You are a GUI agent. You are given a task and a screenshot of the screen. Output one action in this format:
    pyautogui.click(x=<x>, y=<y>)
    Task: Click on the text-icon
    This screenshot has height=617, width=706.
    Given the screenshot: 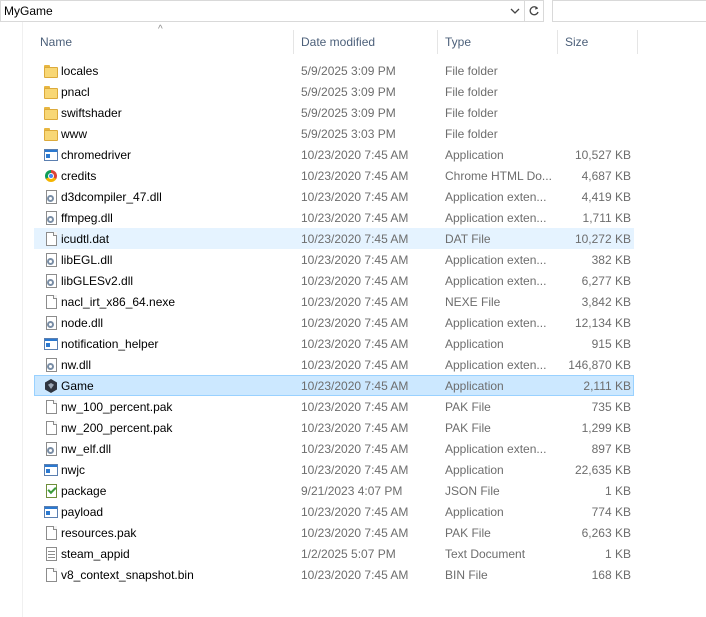 What is the action you would take?
    pyautogui.click(x=51, y=554)
    